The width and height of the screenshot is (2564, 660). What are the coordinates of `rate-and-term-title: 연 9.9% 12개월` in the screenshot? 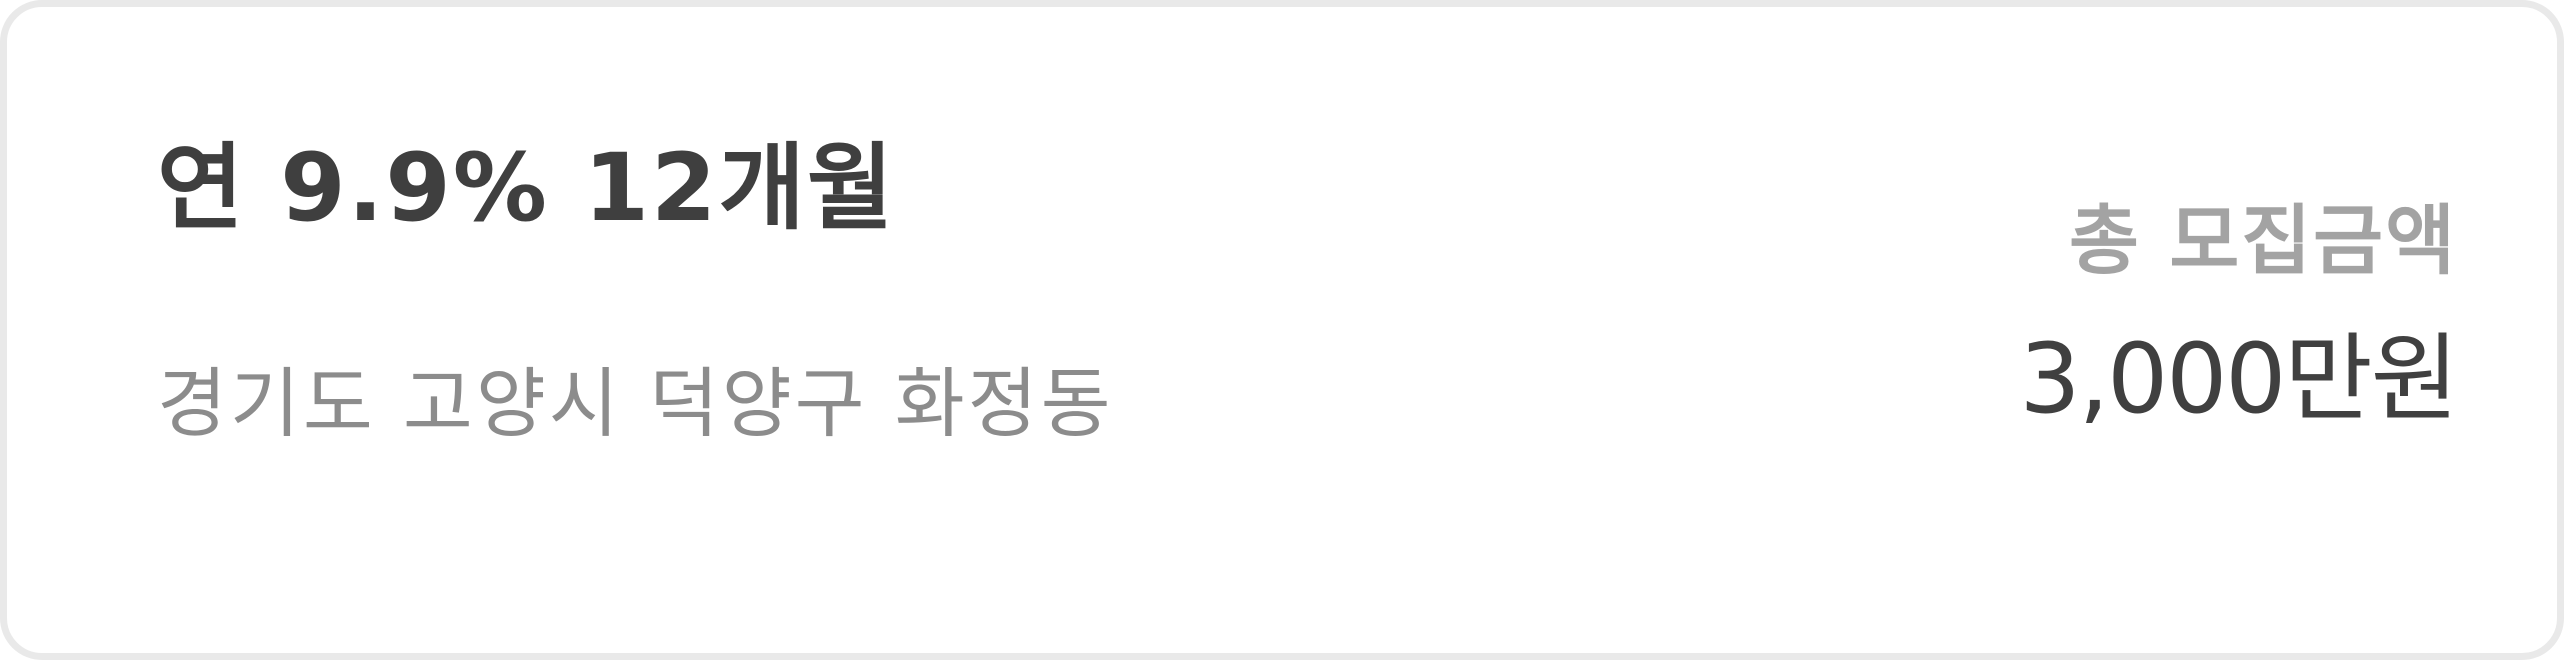 It's located at (526, 188).